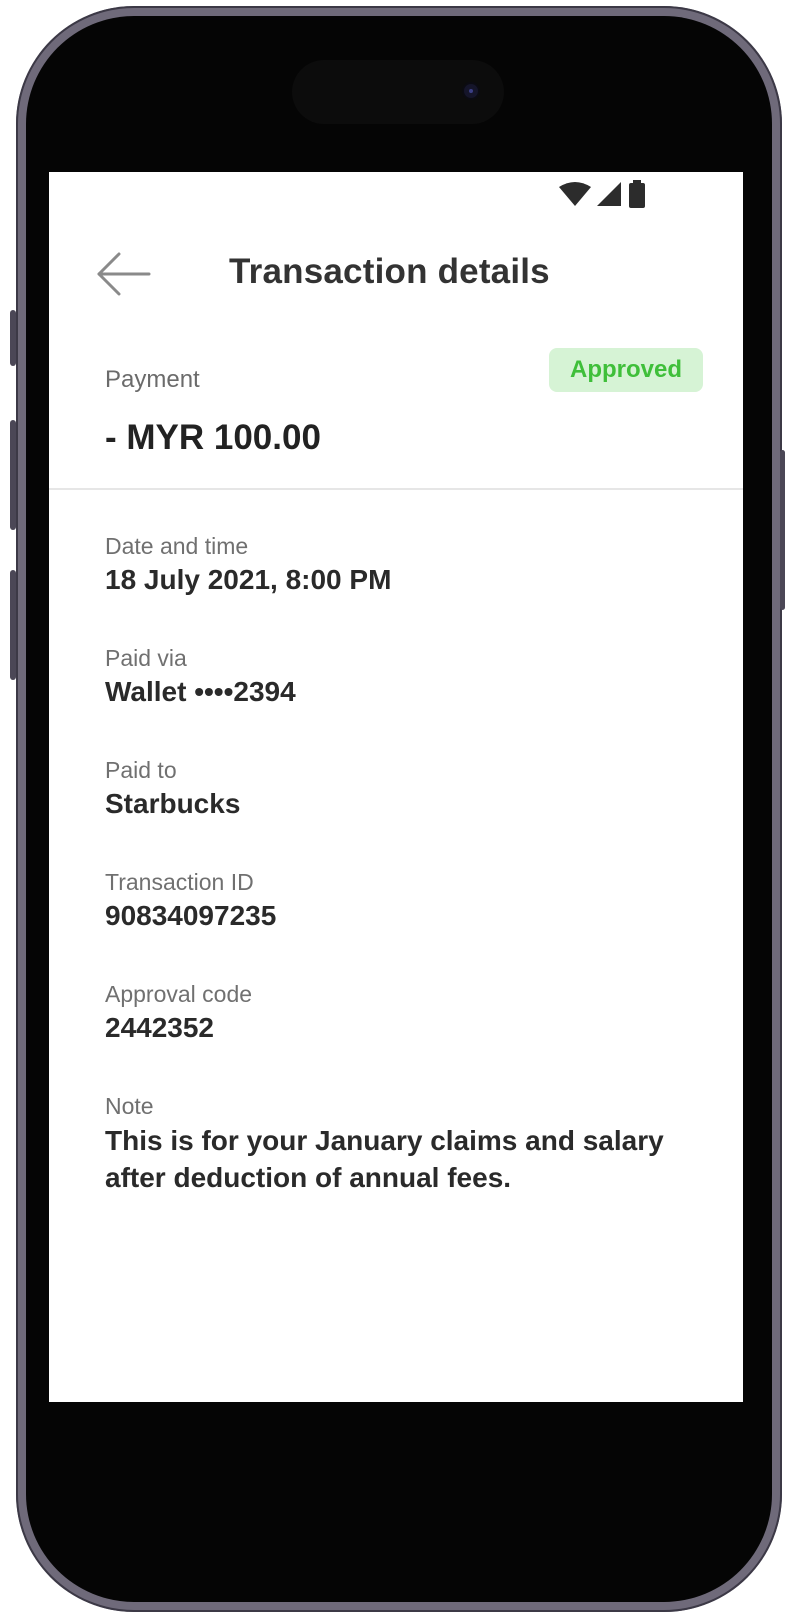 This screenshot has width=796, height=1621. I want to click on back-button, so click(125, 274).